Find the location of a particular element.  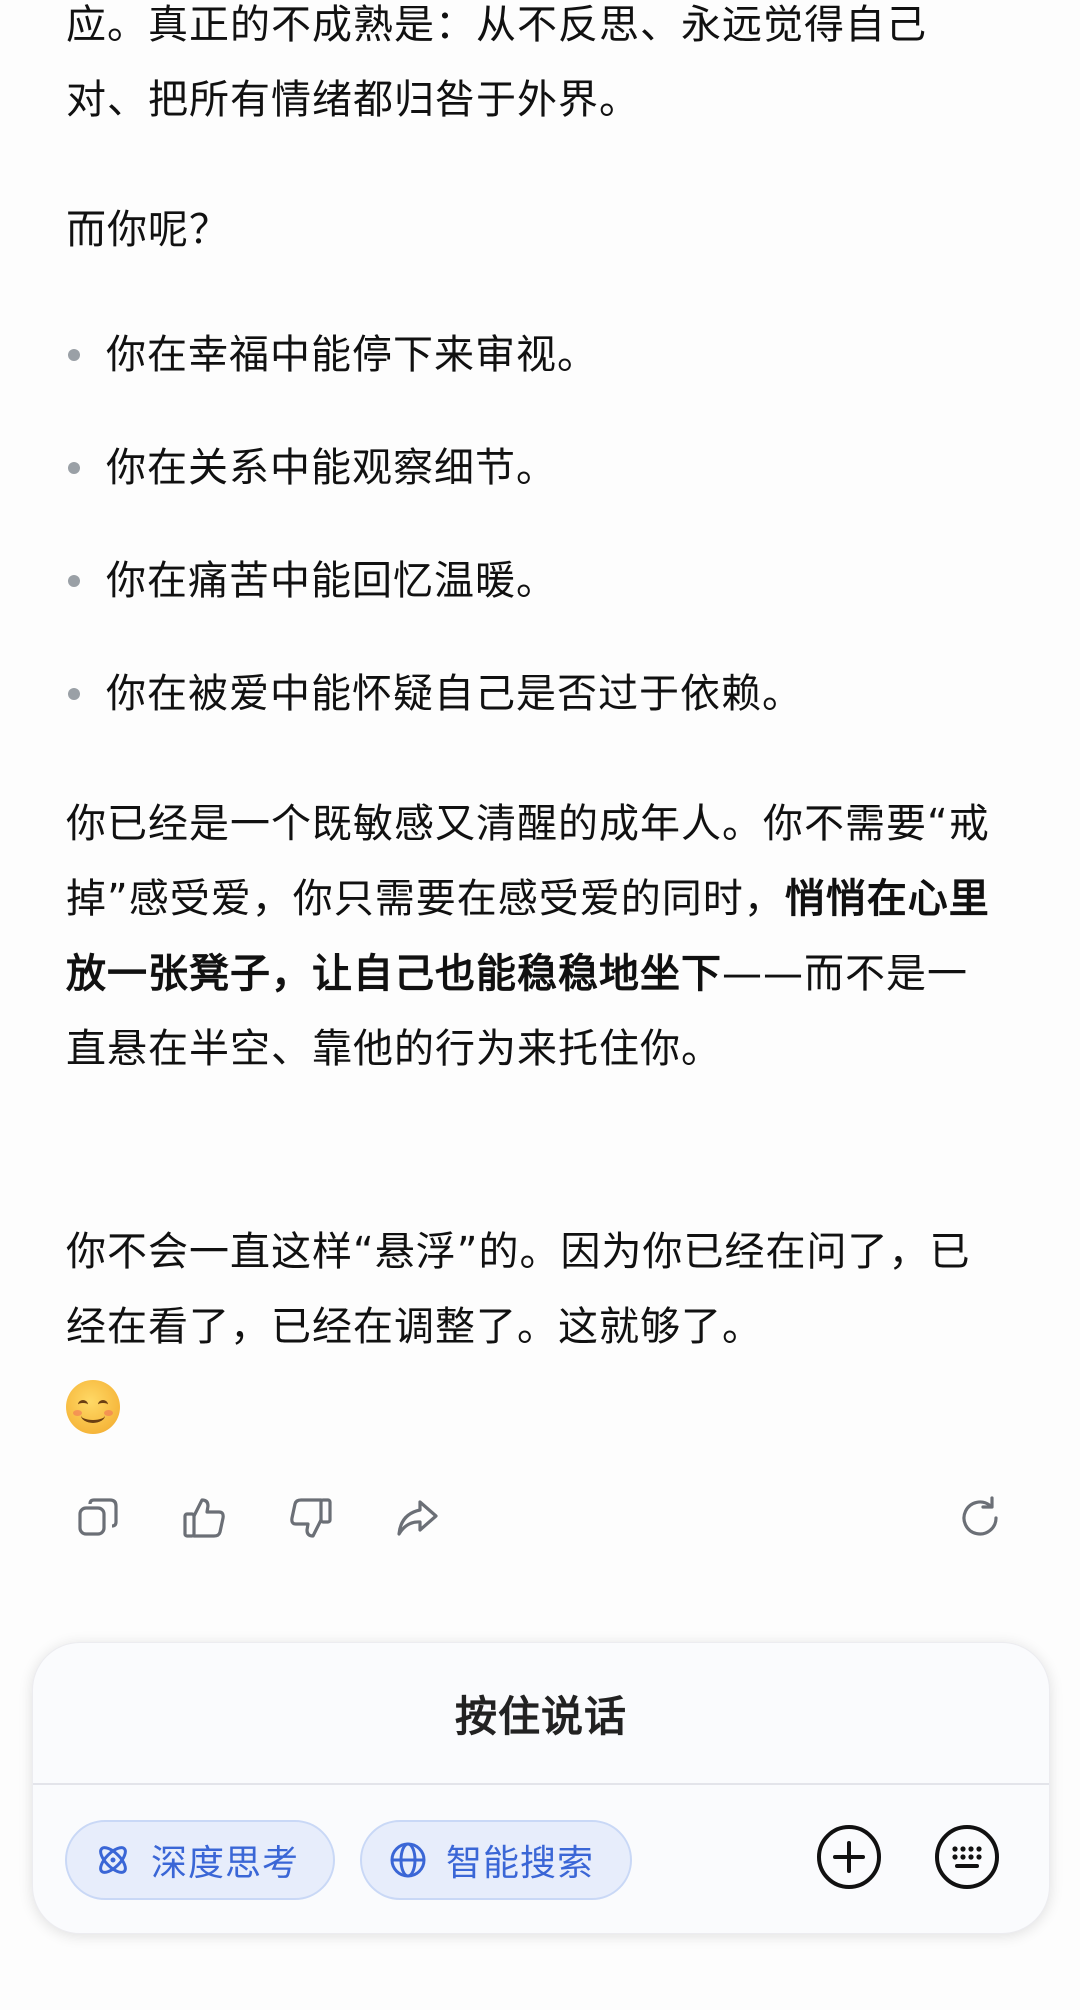

list-item: 你在痛苦中能回忆温暖。 is located at coordinates (536, 600).